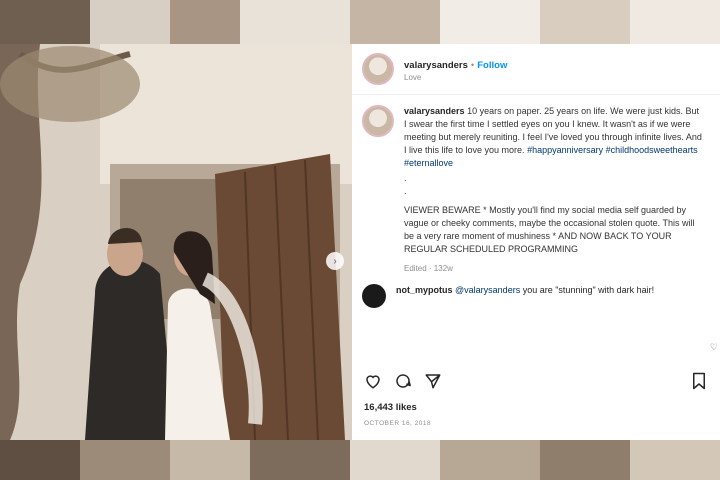 This screenshot has height=480, width=720. I want to click on caption-dots: . ., so click(405, 185).